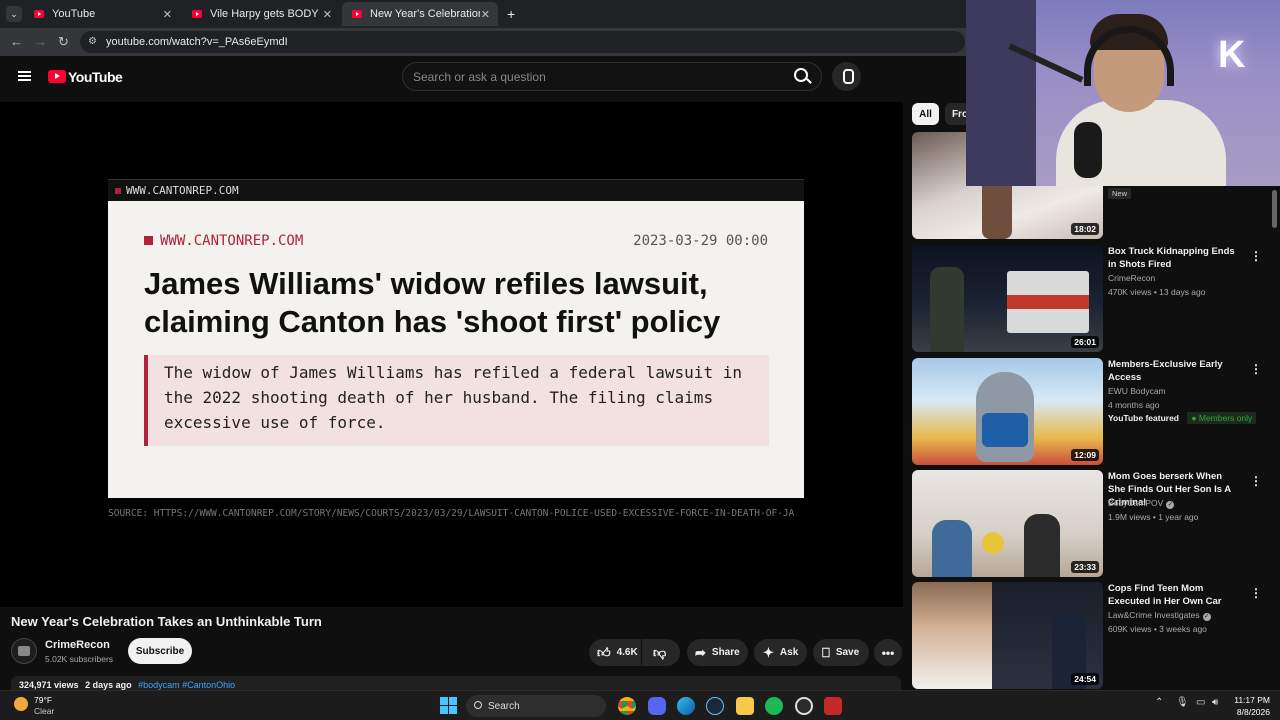 The height and width of the screenshot is (720, 1280). What do you see at coordinates (774, 706) in the screenshot?
I see `spotify-icon` at bounding box center [774, 706].